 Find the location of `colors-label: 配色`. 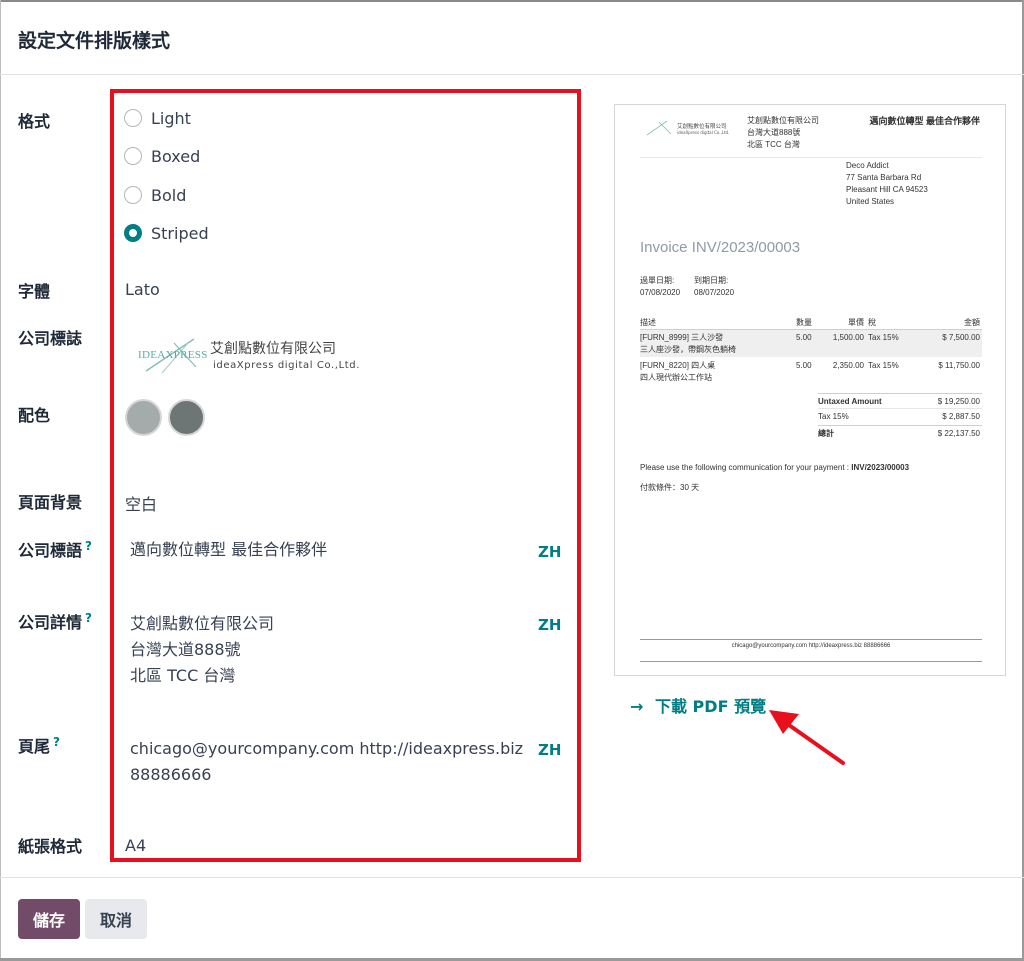

colors-label: 配色 is located at coordinates (34, 415).